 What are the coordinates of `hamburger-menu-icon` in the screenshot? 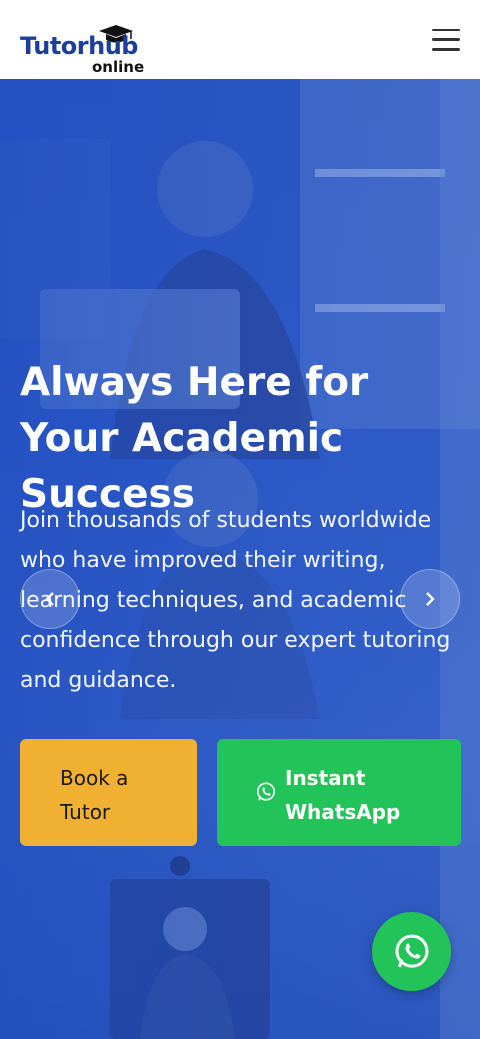 It's located at (446, 39).